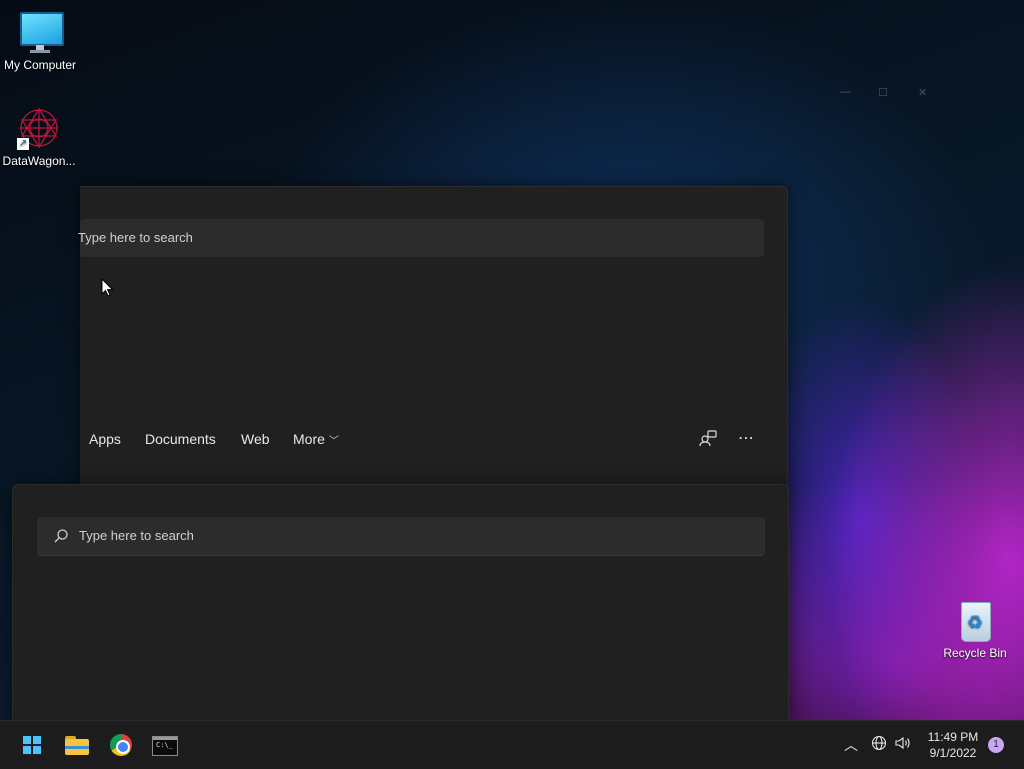 The width and height of the screenshot is (1024, 769). I want to click on tab-more: More ﹀, so click(316, 439).